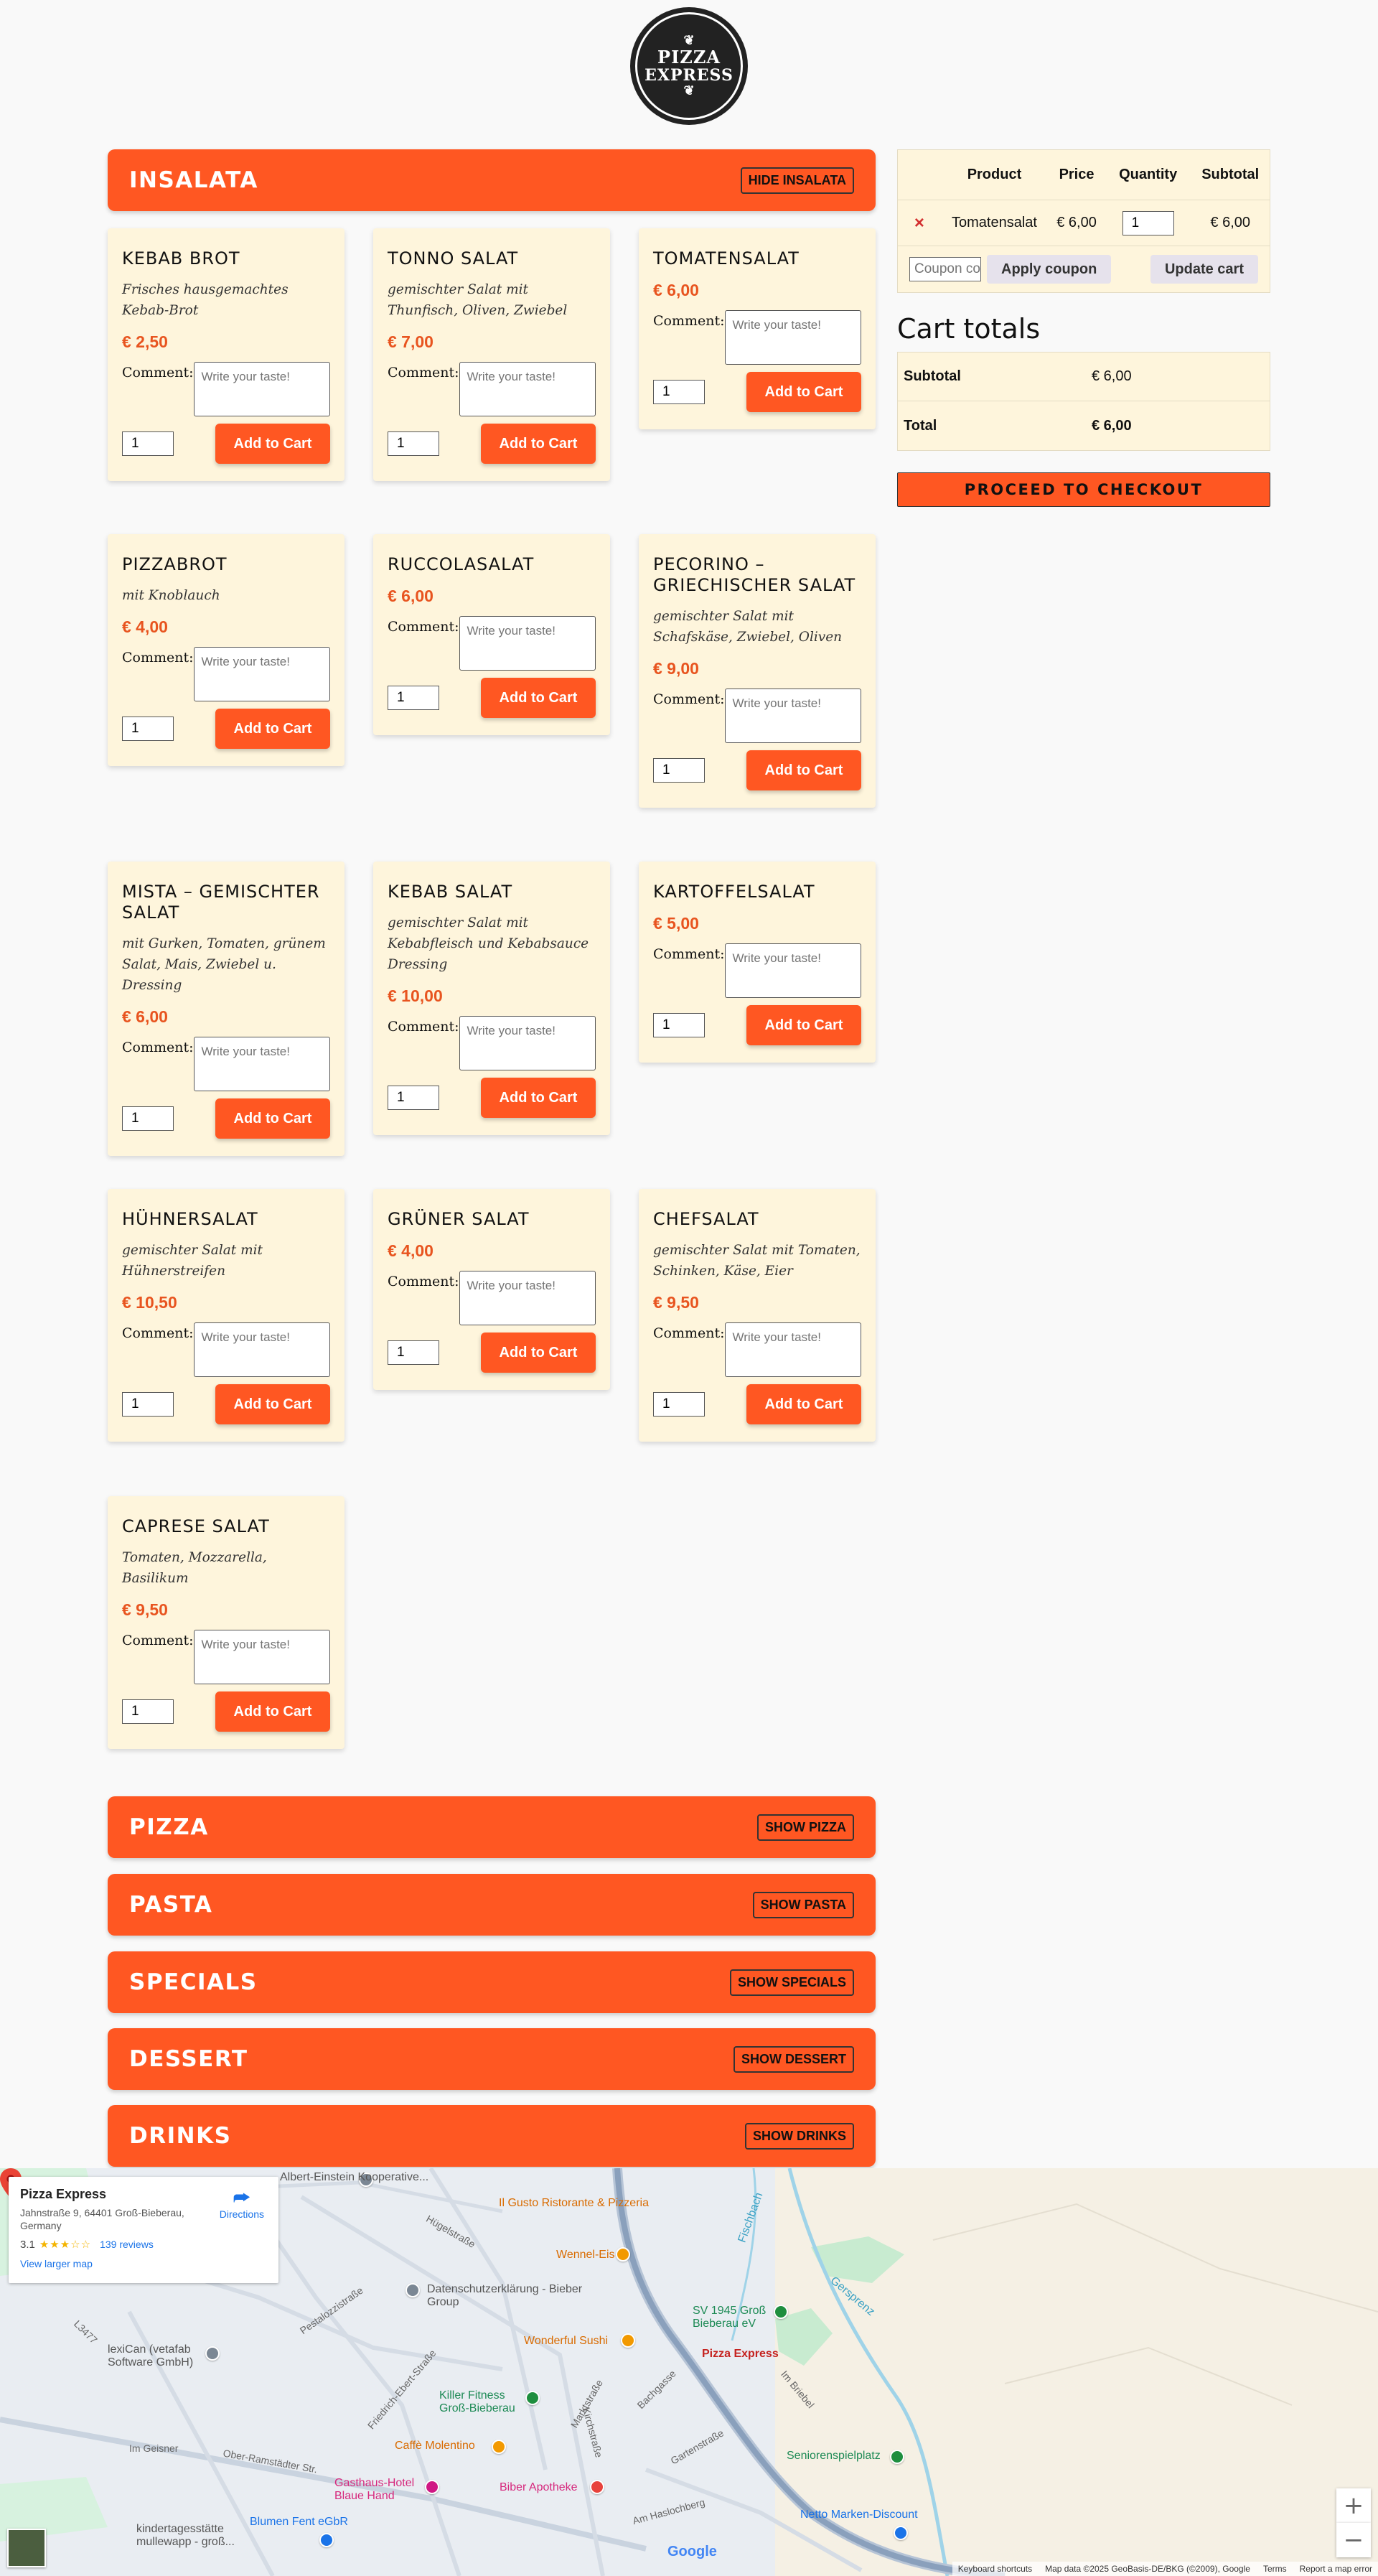 The image size is (1378, 2576). I want to click on playground-poi-icon, so click(897, 2457).